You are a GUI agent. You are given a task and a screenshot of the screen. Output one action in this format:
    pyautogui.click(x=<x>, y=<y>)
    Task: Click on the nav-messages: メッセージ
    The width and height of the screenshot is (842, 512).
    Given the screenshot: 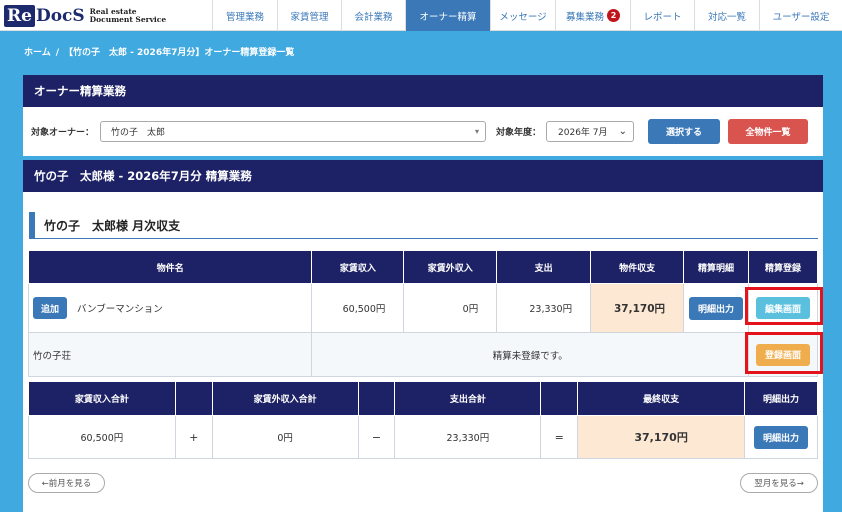 What is the action you would take?
    pyautogui.click(x=522, y=15)
    